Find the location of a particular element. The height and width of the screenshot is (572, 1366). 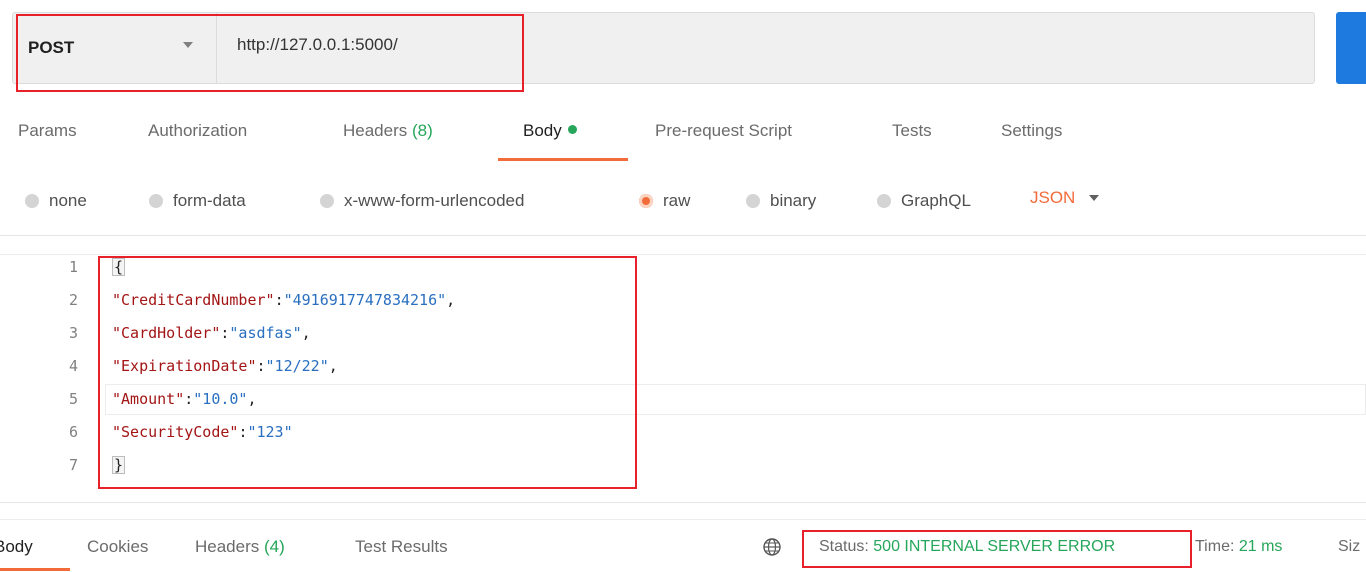

radio-urlencoded-dot is located at coordinates (327, 201).